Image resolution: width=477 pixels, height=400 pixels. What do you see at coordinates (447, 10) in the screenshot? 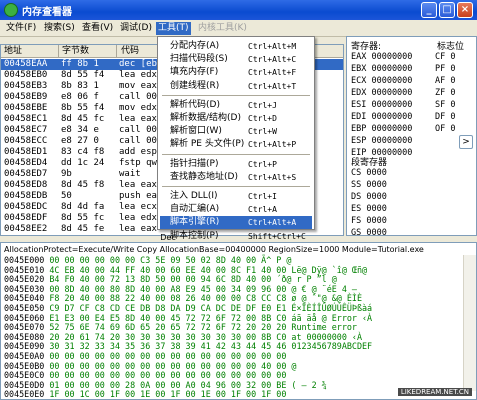
I see `maximize-button: □` at bounding box center [447, 10].